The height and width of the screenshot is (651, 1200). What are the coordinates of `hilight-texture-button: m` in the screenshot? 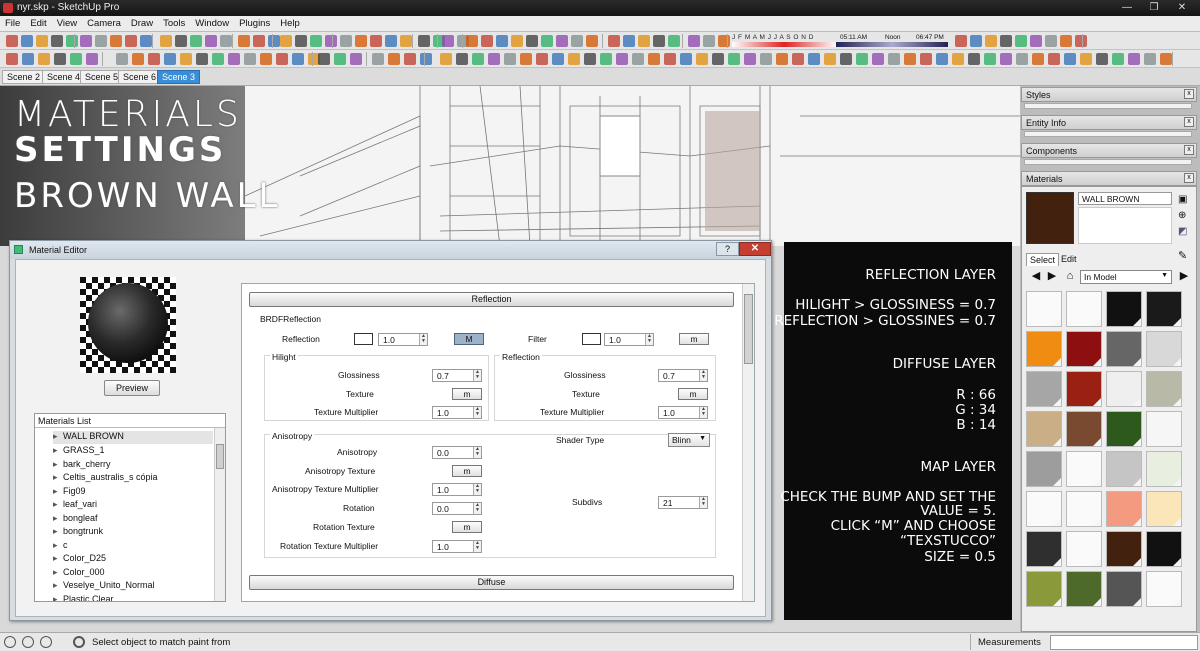 It's located at (467, 394).